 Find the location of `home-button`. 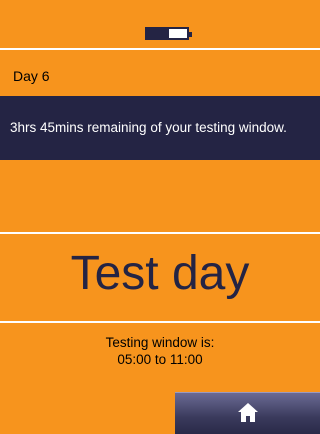

home-button is located at coordinates (247, 413).